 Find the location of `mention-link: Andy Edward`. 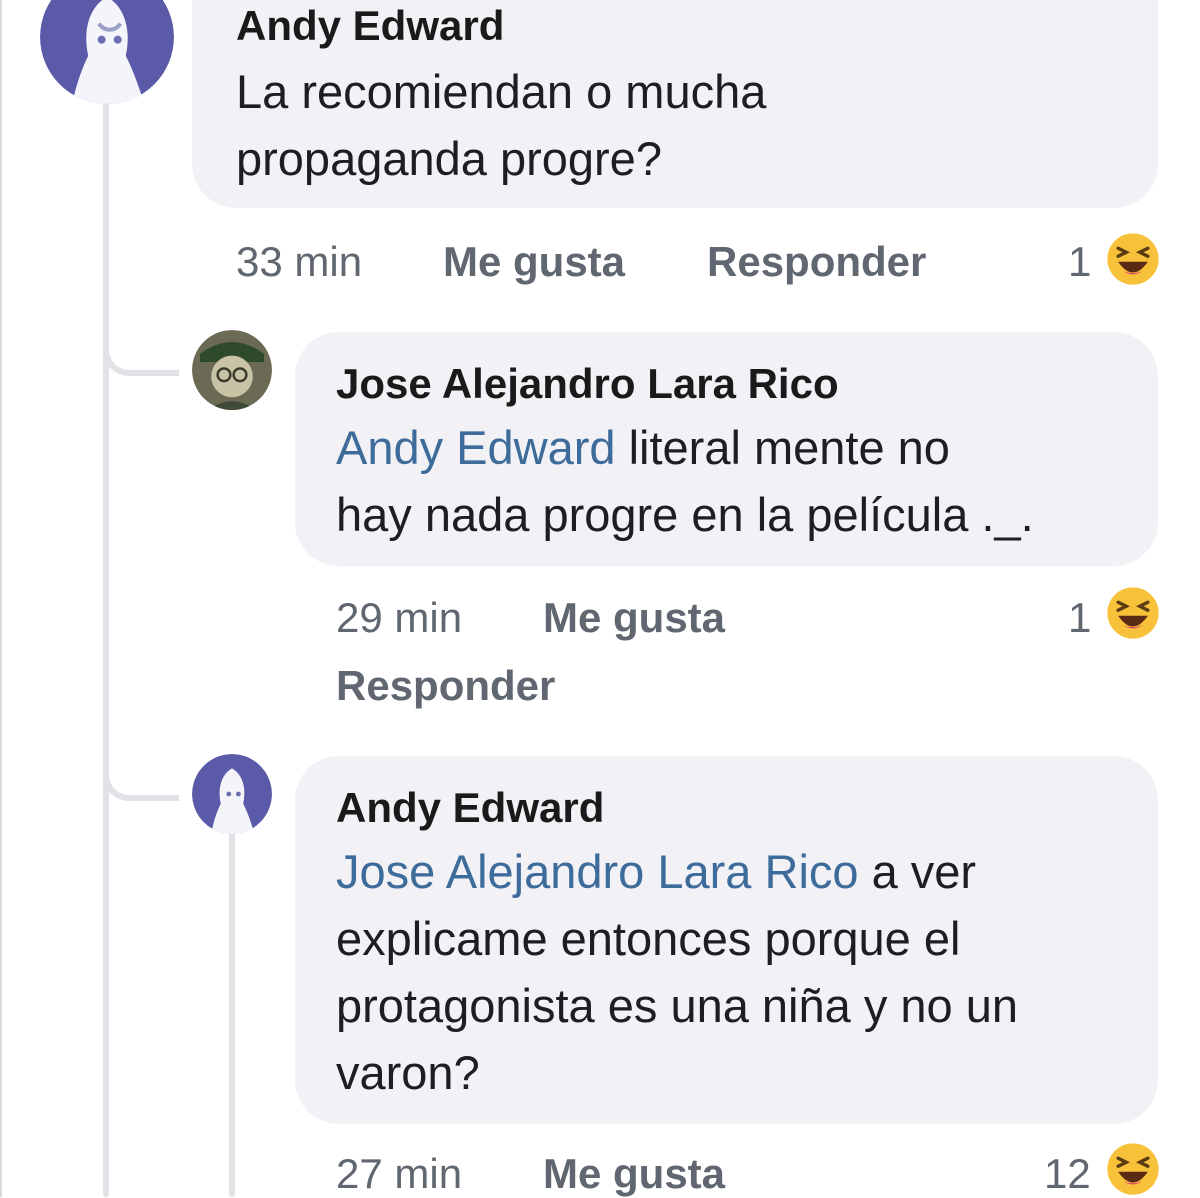

mention-link: Andy Edward is located at coordinates (476, 447).